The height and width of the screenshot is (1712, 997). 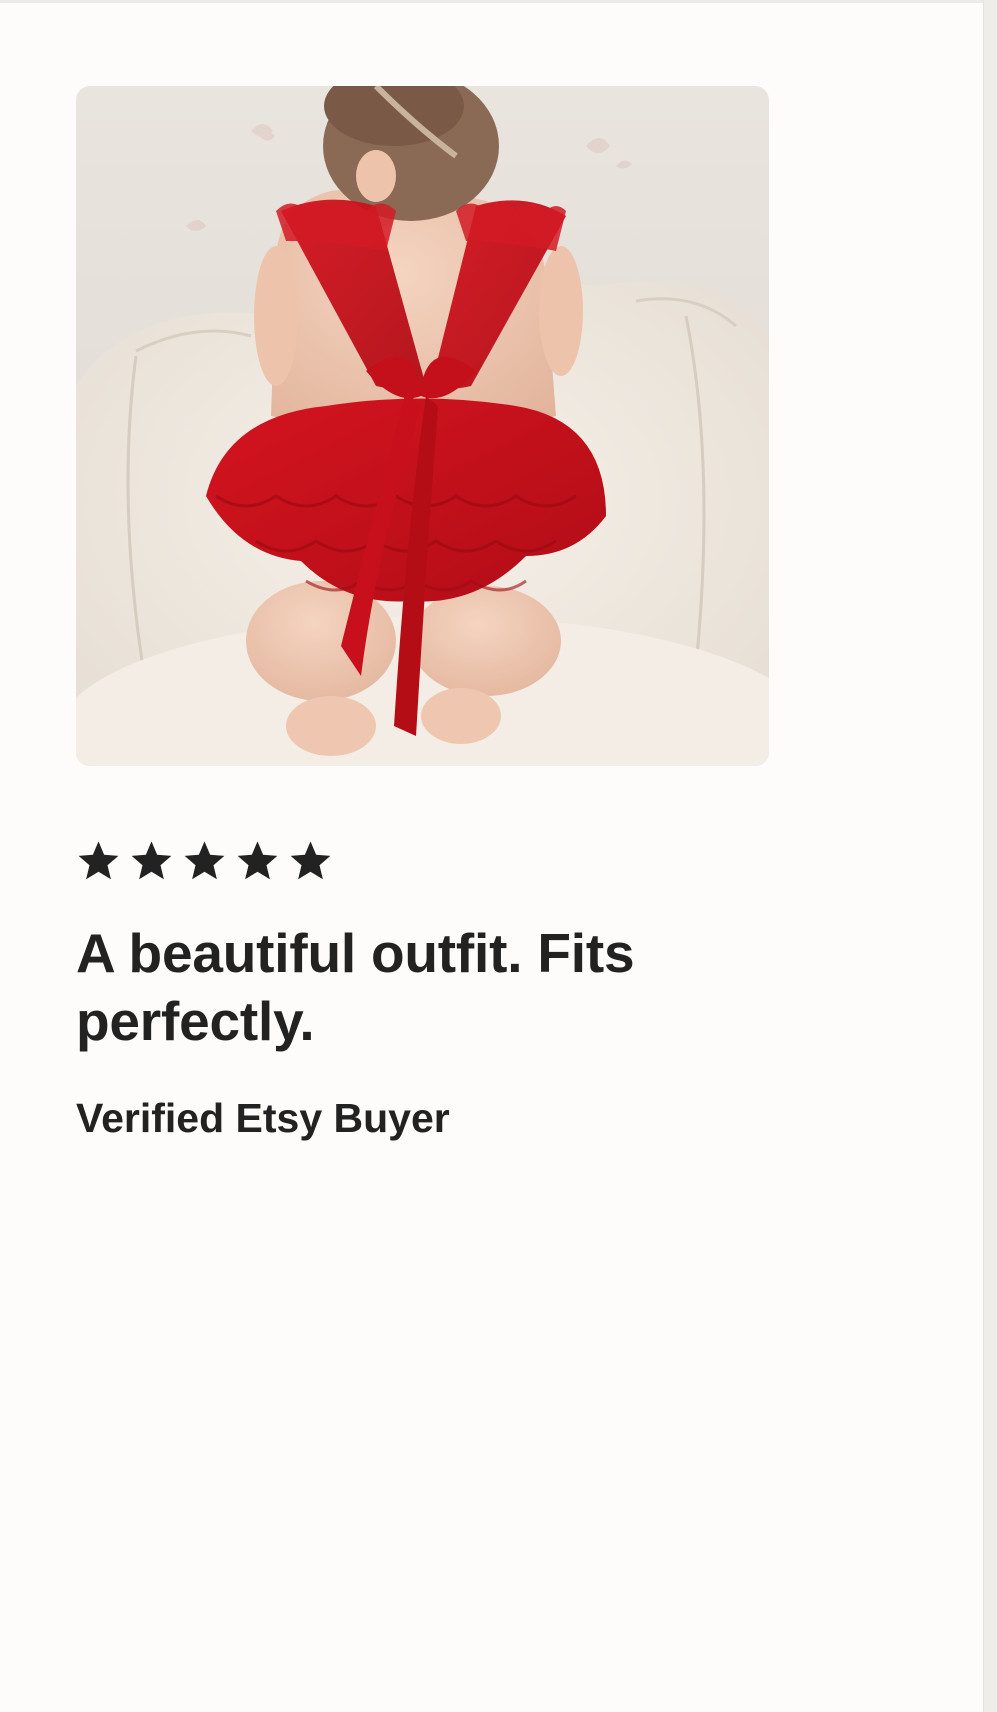 What do you see at coordinates (492, 1) in the screenshot?
I see `top-divider` at bounding box center [492, 1].